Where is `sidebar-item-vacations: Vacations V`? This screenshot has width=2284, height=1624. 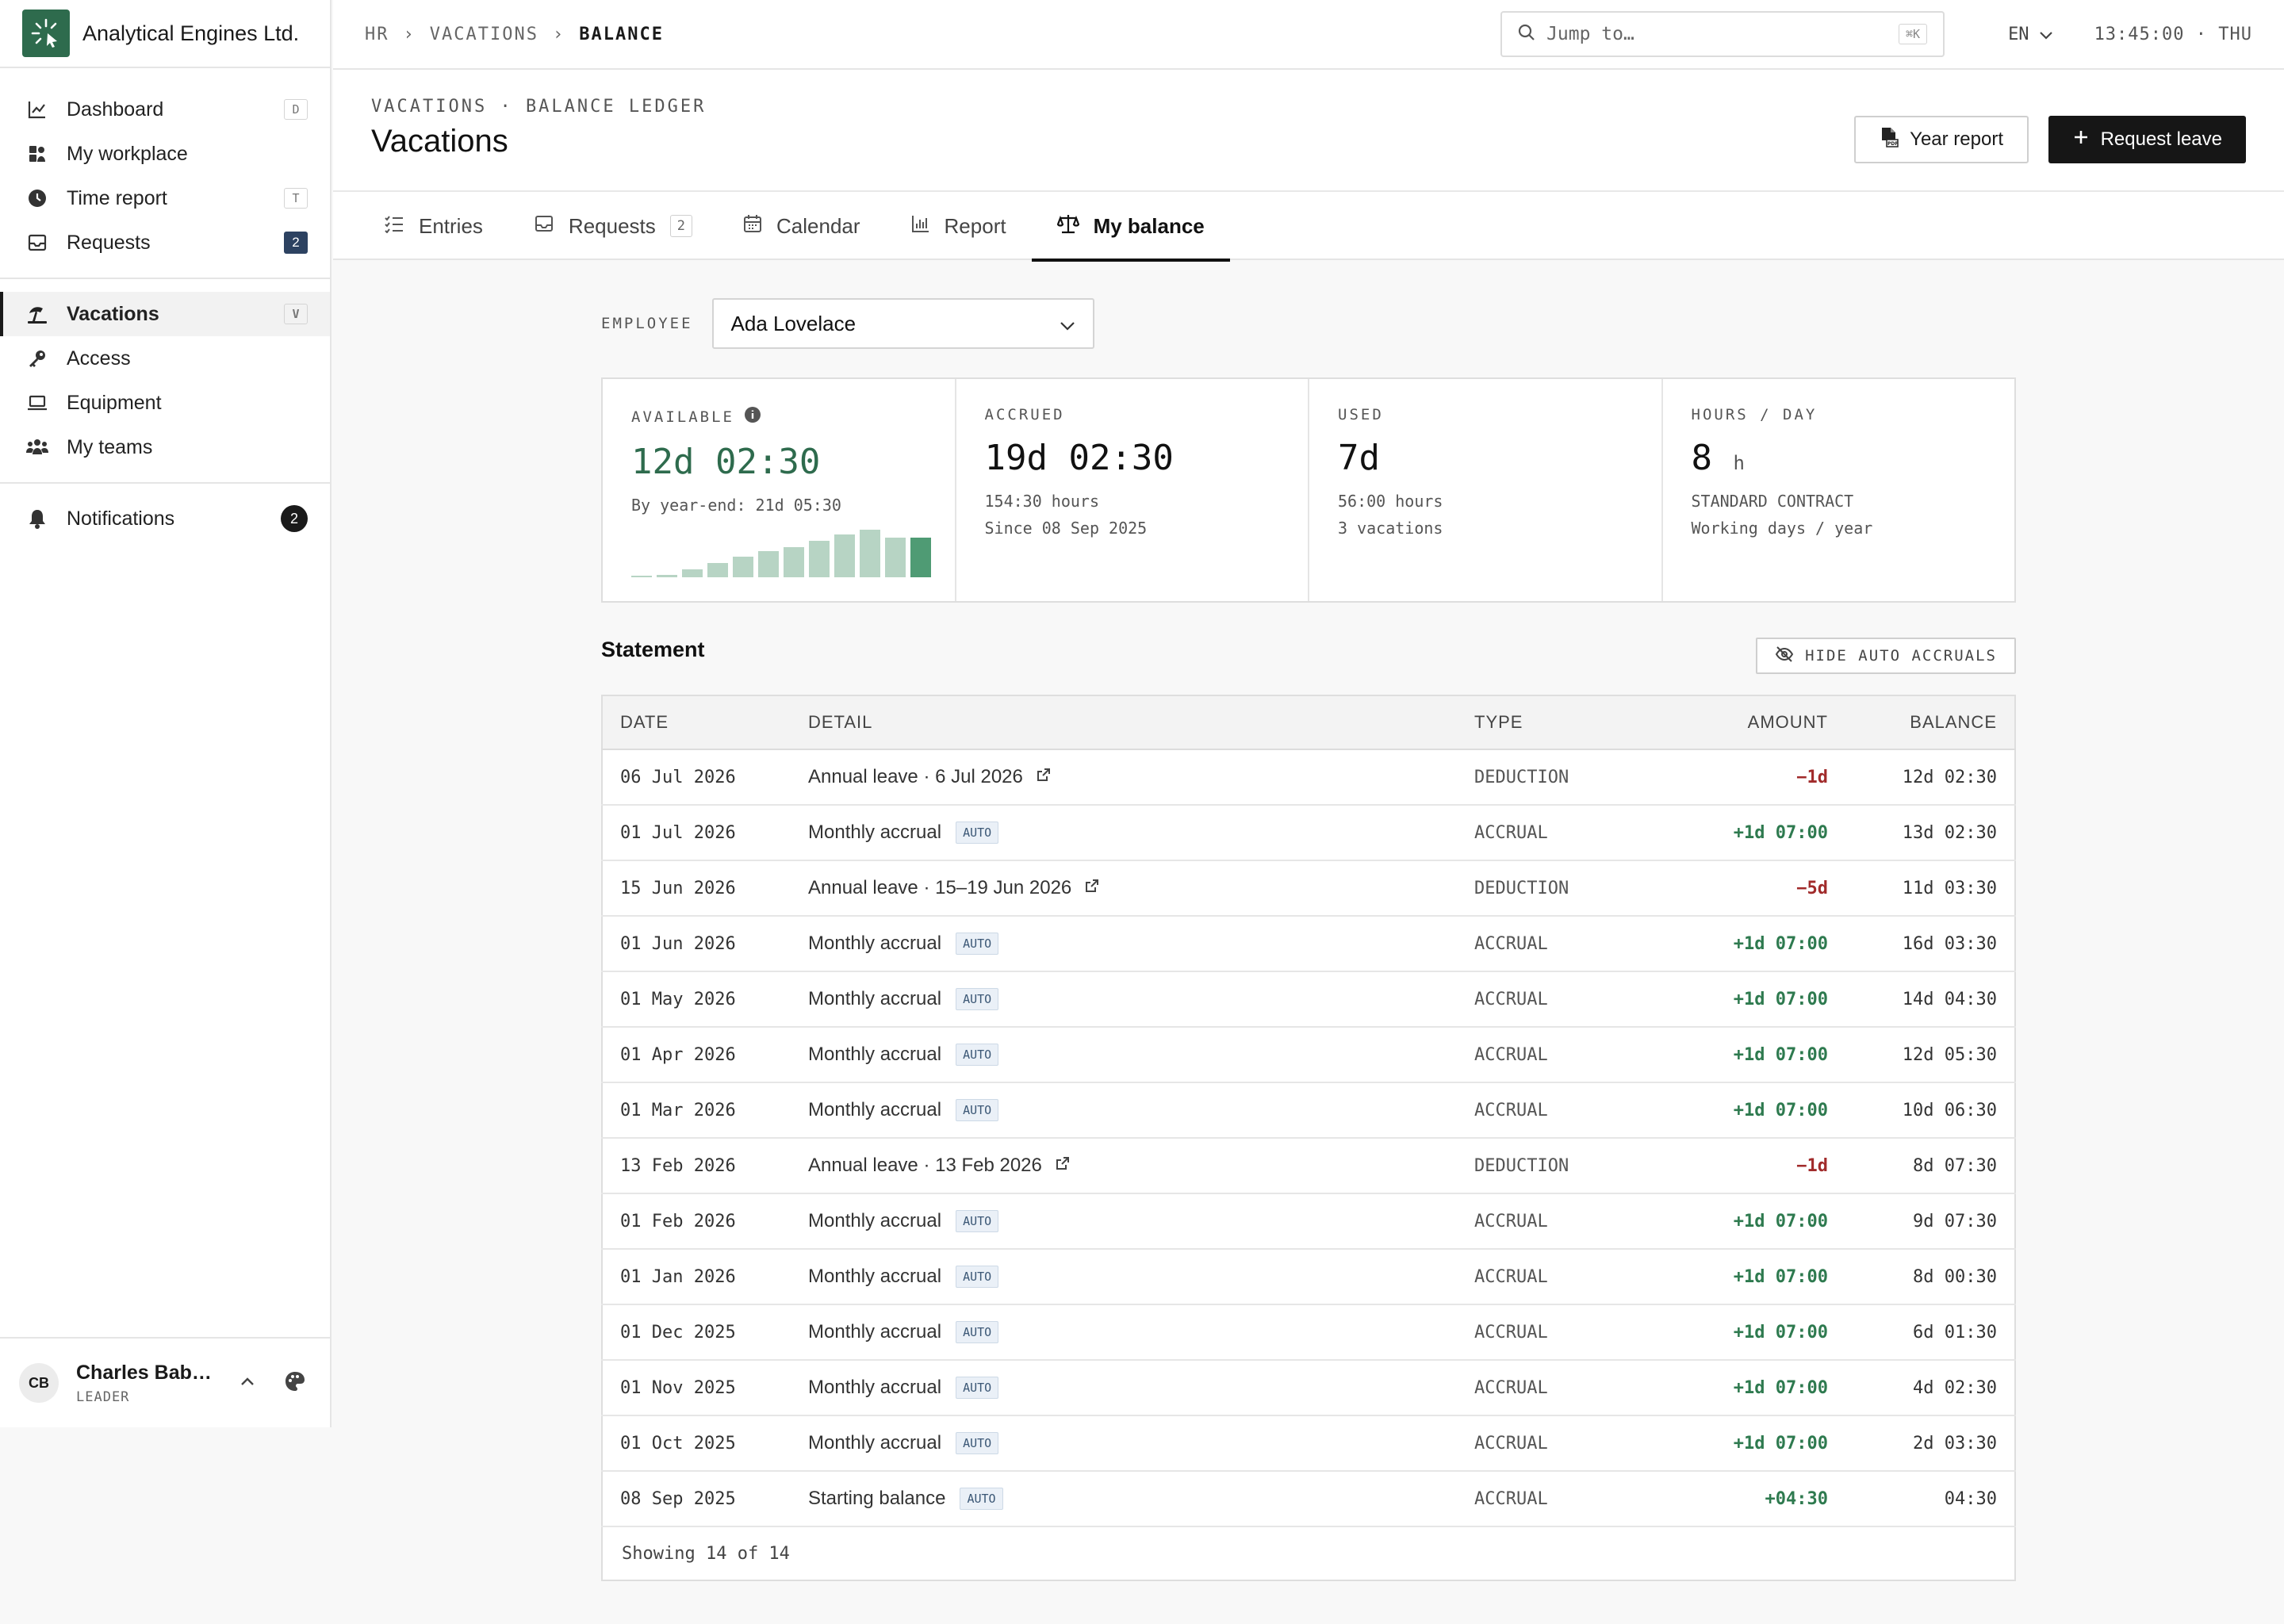 sidebar-item-vacations: Vacations V is located at coordinates (165, 314).